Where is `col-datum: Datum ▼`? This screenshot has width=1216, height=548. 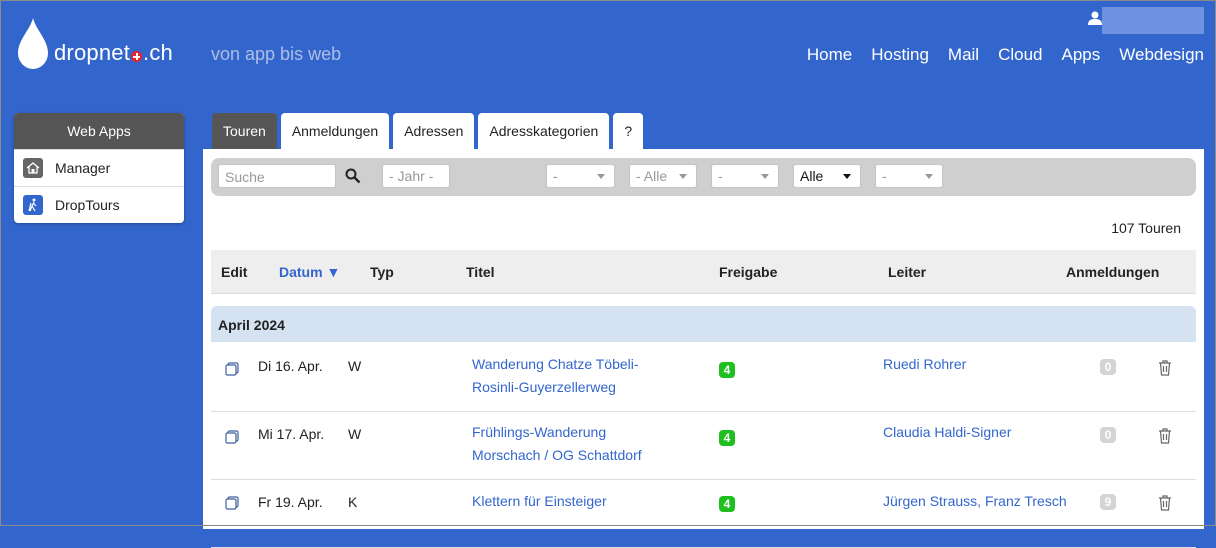 col-datum: Datum ▼ is located at coordinates (309, 272).